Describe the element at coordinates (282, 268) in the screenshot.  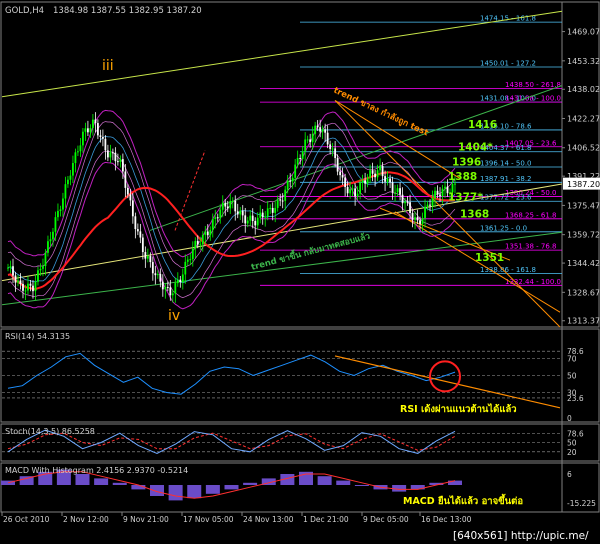
I see `lower-channel-line` at that location.